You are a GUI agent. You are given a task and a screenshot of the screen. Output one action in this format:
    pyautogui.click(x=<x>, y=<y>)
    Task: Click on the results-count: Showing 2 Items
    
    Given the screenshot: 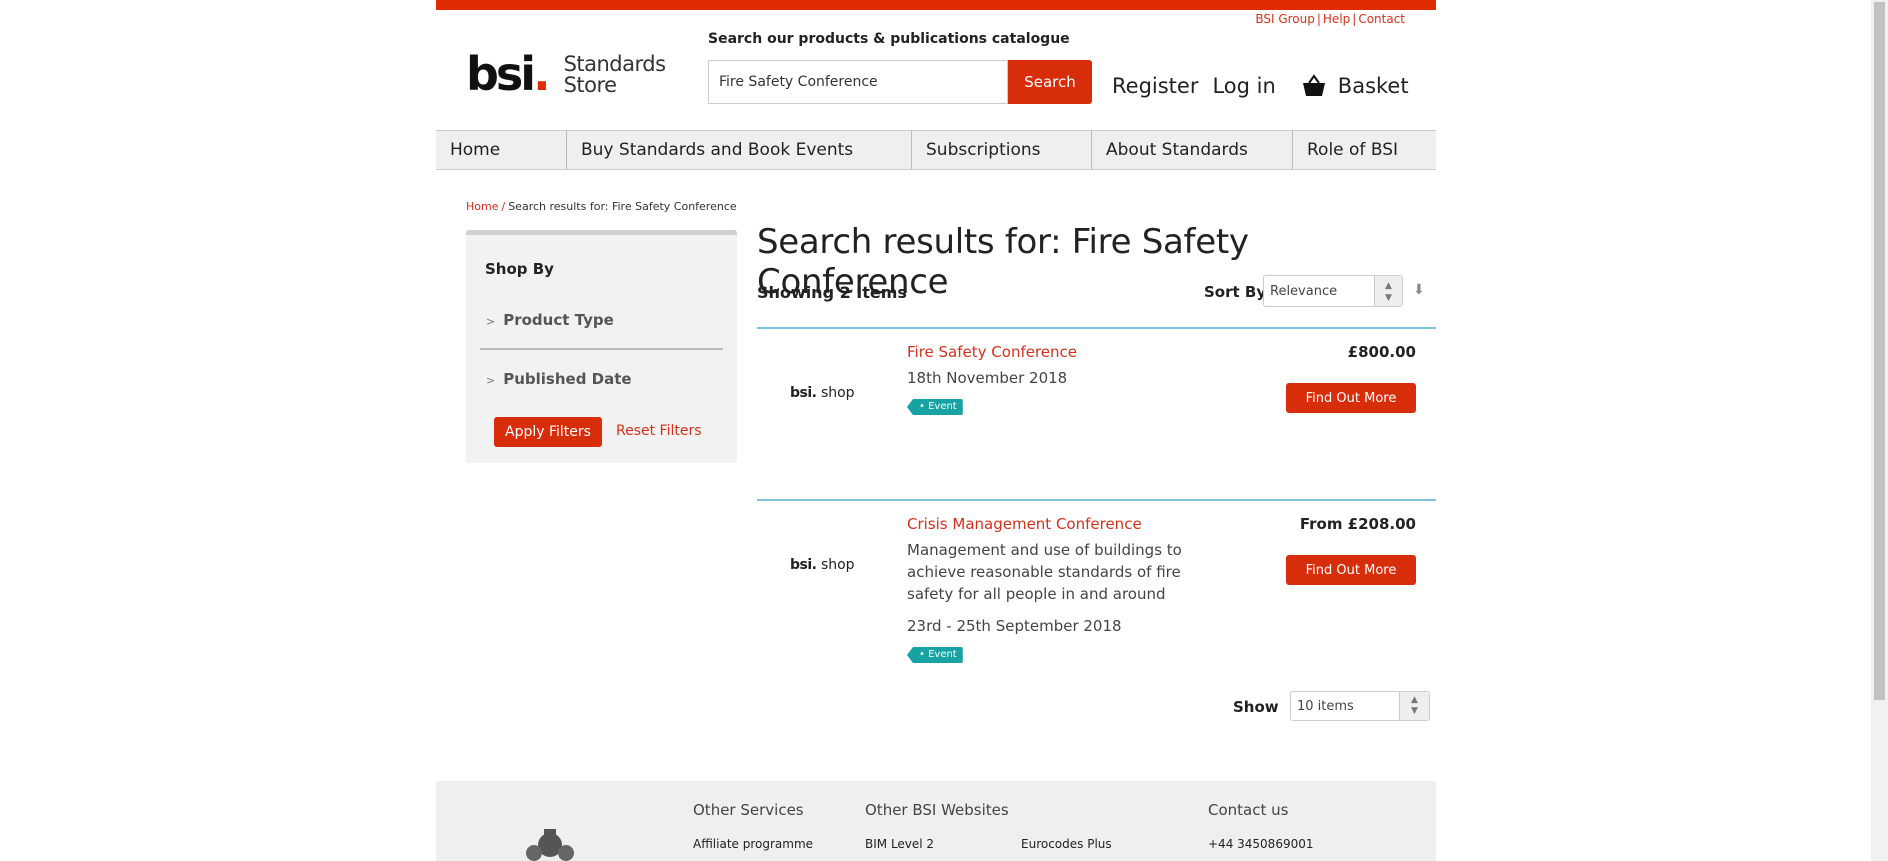 What is the action you would take?
    pyautogui.click(x=832, y=292)
    